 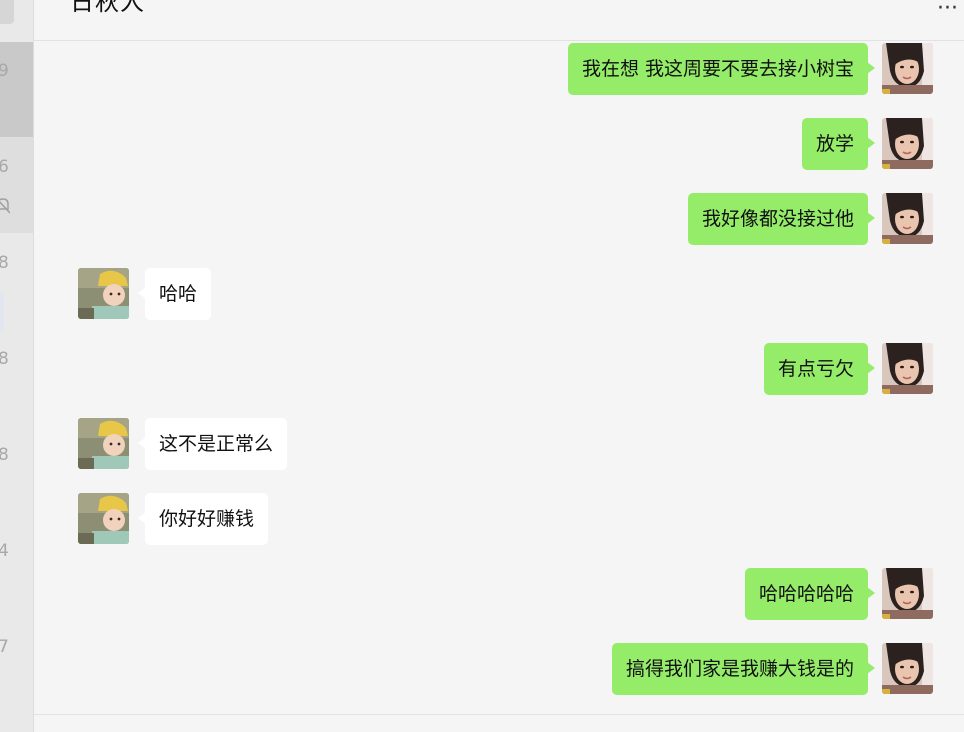 I want to click on contact-row-highlight, so click(x=2, y=312).